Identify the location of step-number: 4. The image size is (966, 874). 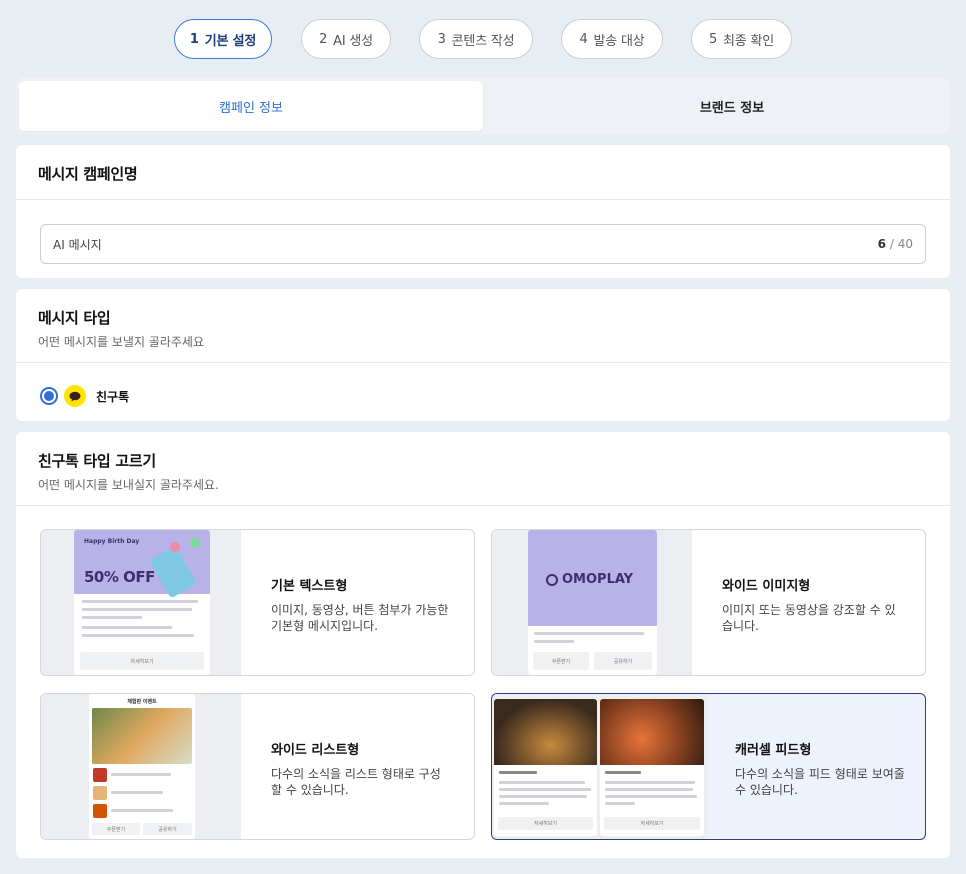
(583, 39).